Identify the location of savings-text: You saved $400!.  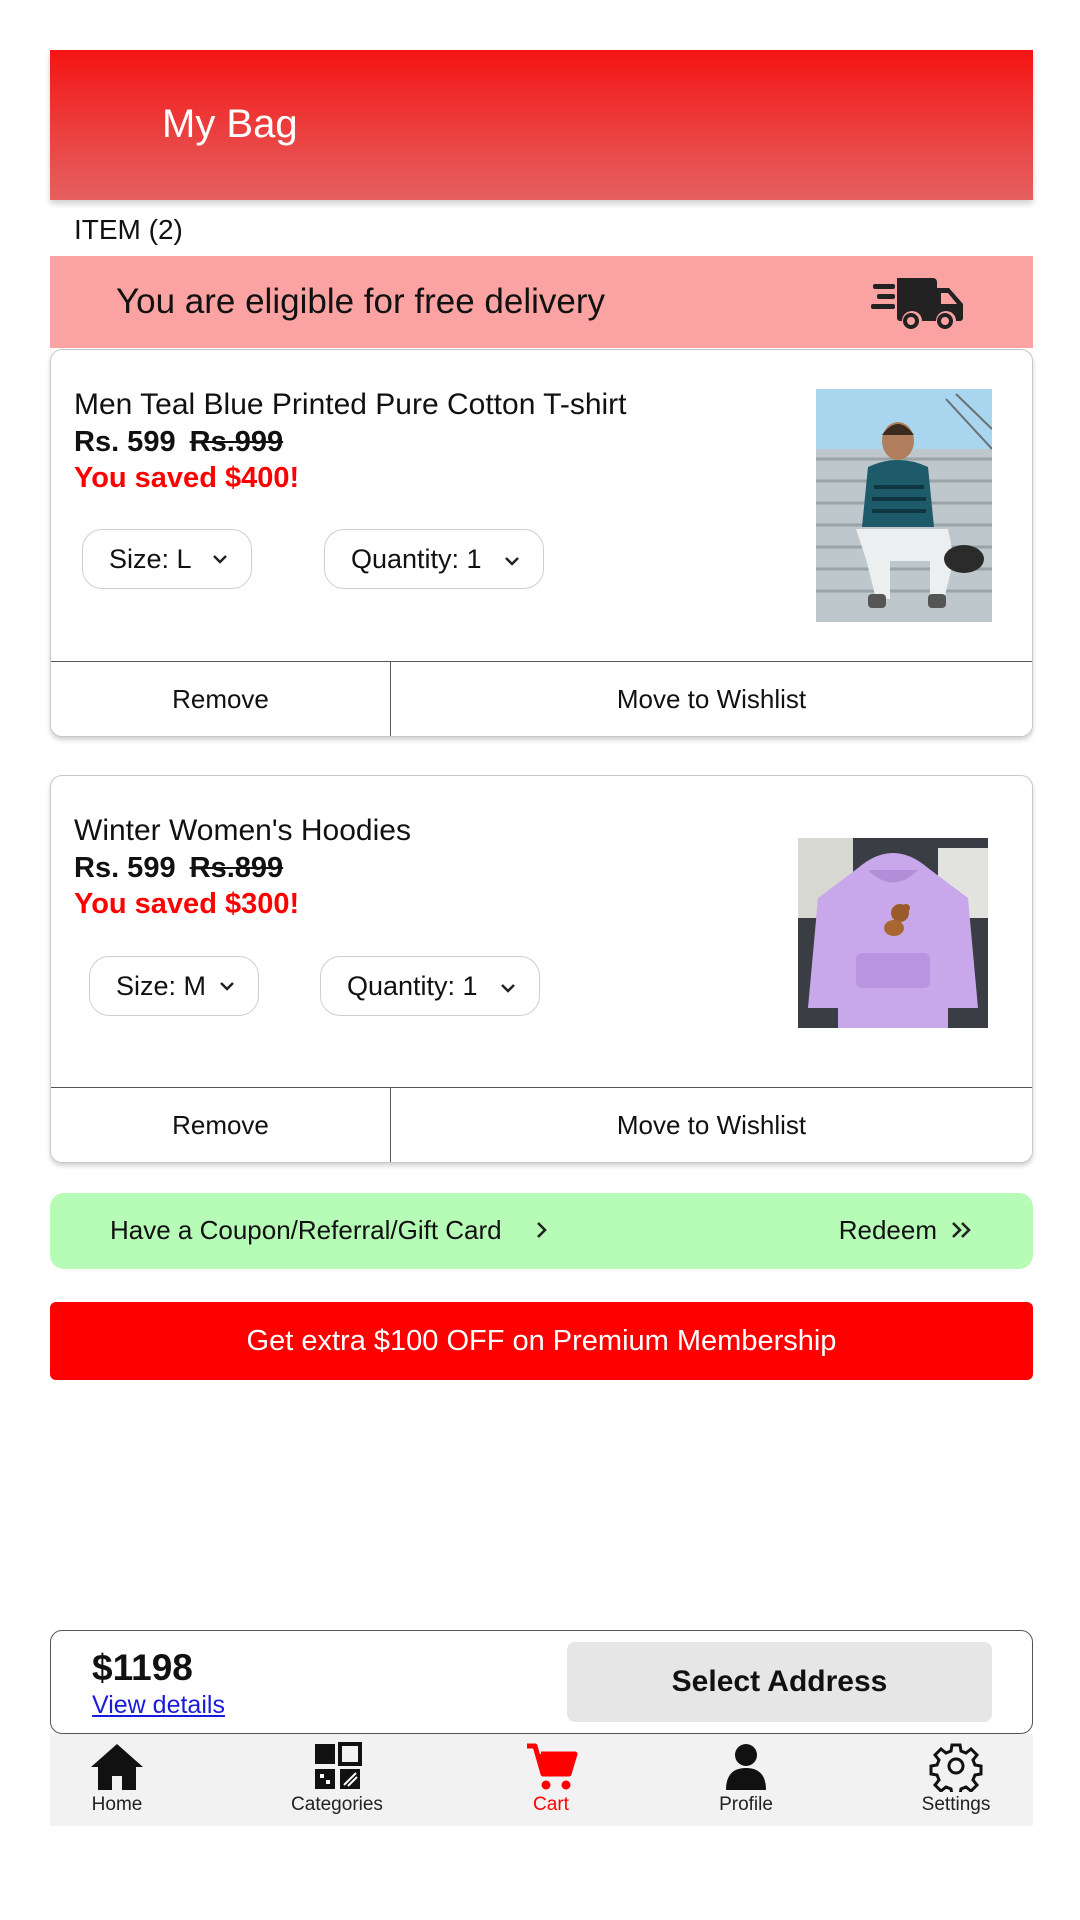
(187, 478).